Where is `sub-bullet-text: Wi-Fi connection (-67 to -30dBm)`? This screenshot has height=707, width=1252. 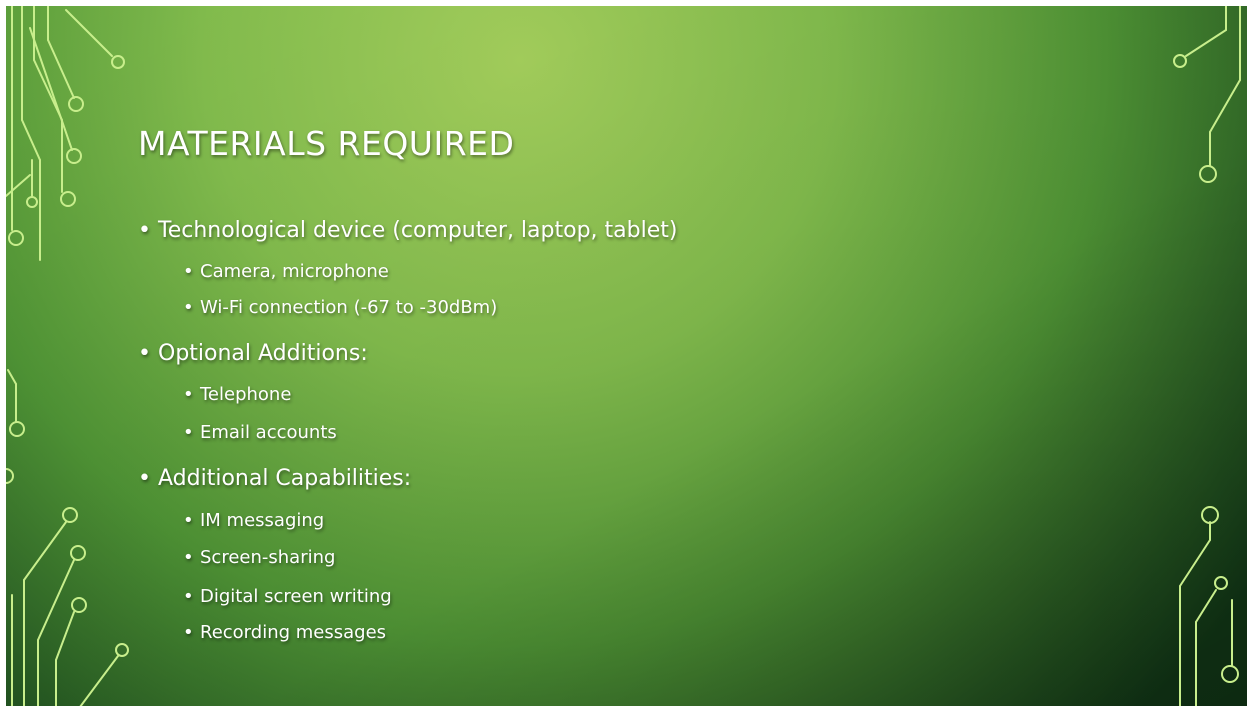
sub-bullet-text: Wi-Fi connection (-67 to -30dBm) is located at coordinates (349, 307).